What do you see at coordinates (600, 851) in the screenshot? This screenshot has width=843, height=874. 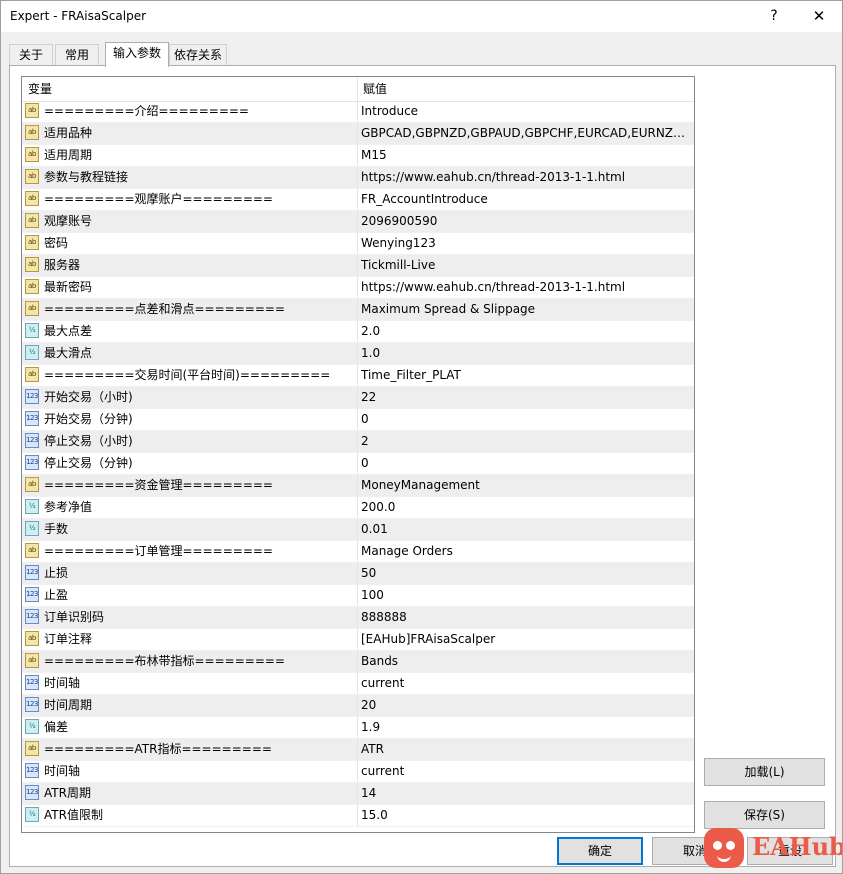 I see `ok-button: 确定` at bounding box center [600, 851].